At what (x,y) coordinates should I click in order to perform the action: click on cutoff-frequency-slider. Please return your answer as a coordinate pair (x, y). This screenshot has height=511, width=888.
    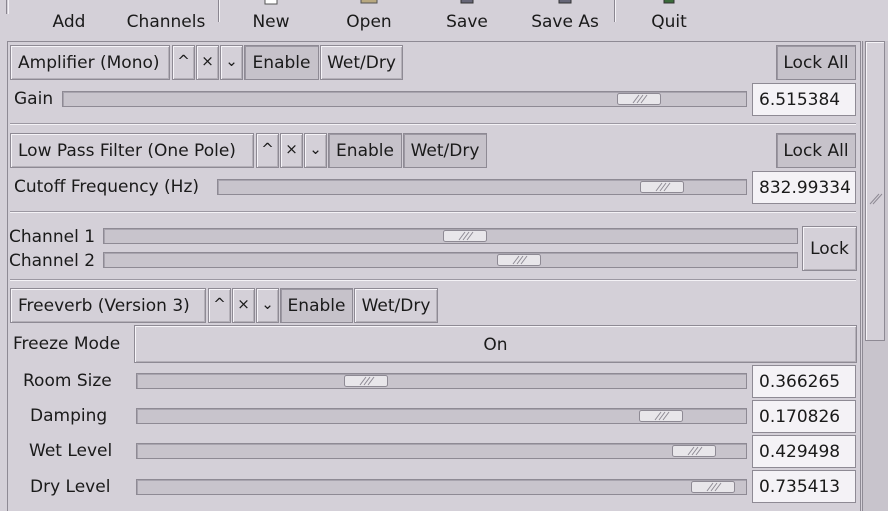
    Looking at the image, I should click on (482, 187).